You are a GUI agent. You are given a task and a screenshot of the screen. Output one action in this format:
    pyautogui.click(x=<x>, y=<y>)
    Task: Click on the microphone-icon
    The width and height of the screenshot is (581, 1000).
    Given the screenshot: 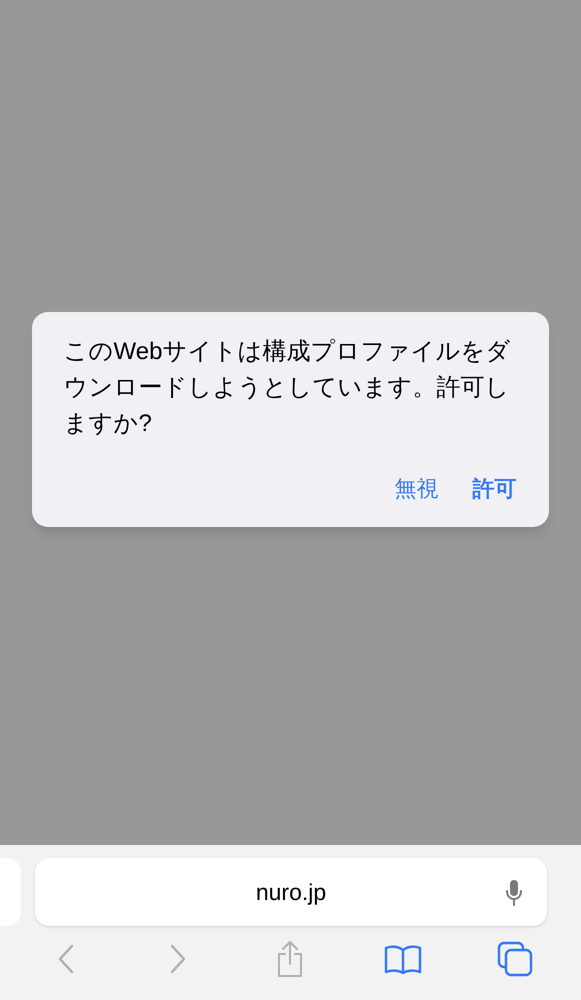 What is the action you would take?
    pyautogui.click(x=514, y=893)
    